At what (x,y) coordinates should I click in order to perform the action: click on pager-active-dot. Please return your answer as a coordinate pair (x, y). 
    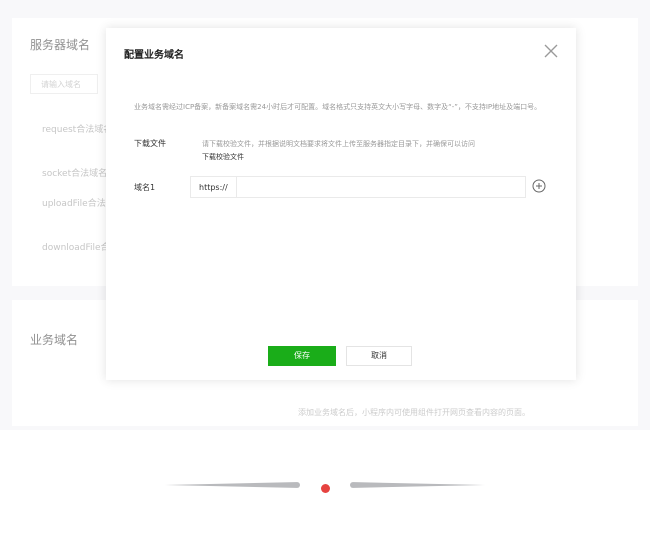
    Looking at the image, I should click on (325, 488).